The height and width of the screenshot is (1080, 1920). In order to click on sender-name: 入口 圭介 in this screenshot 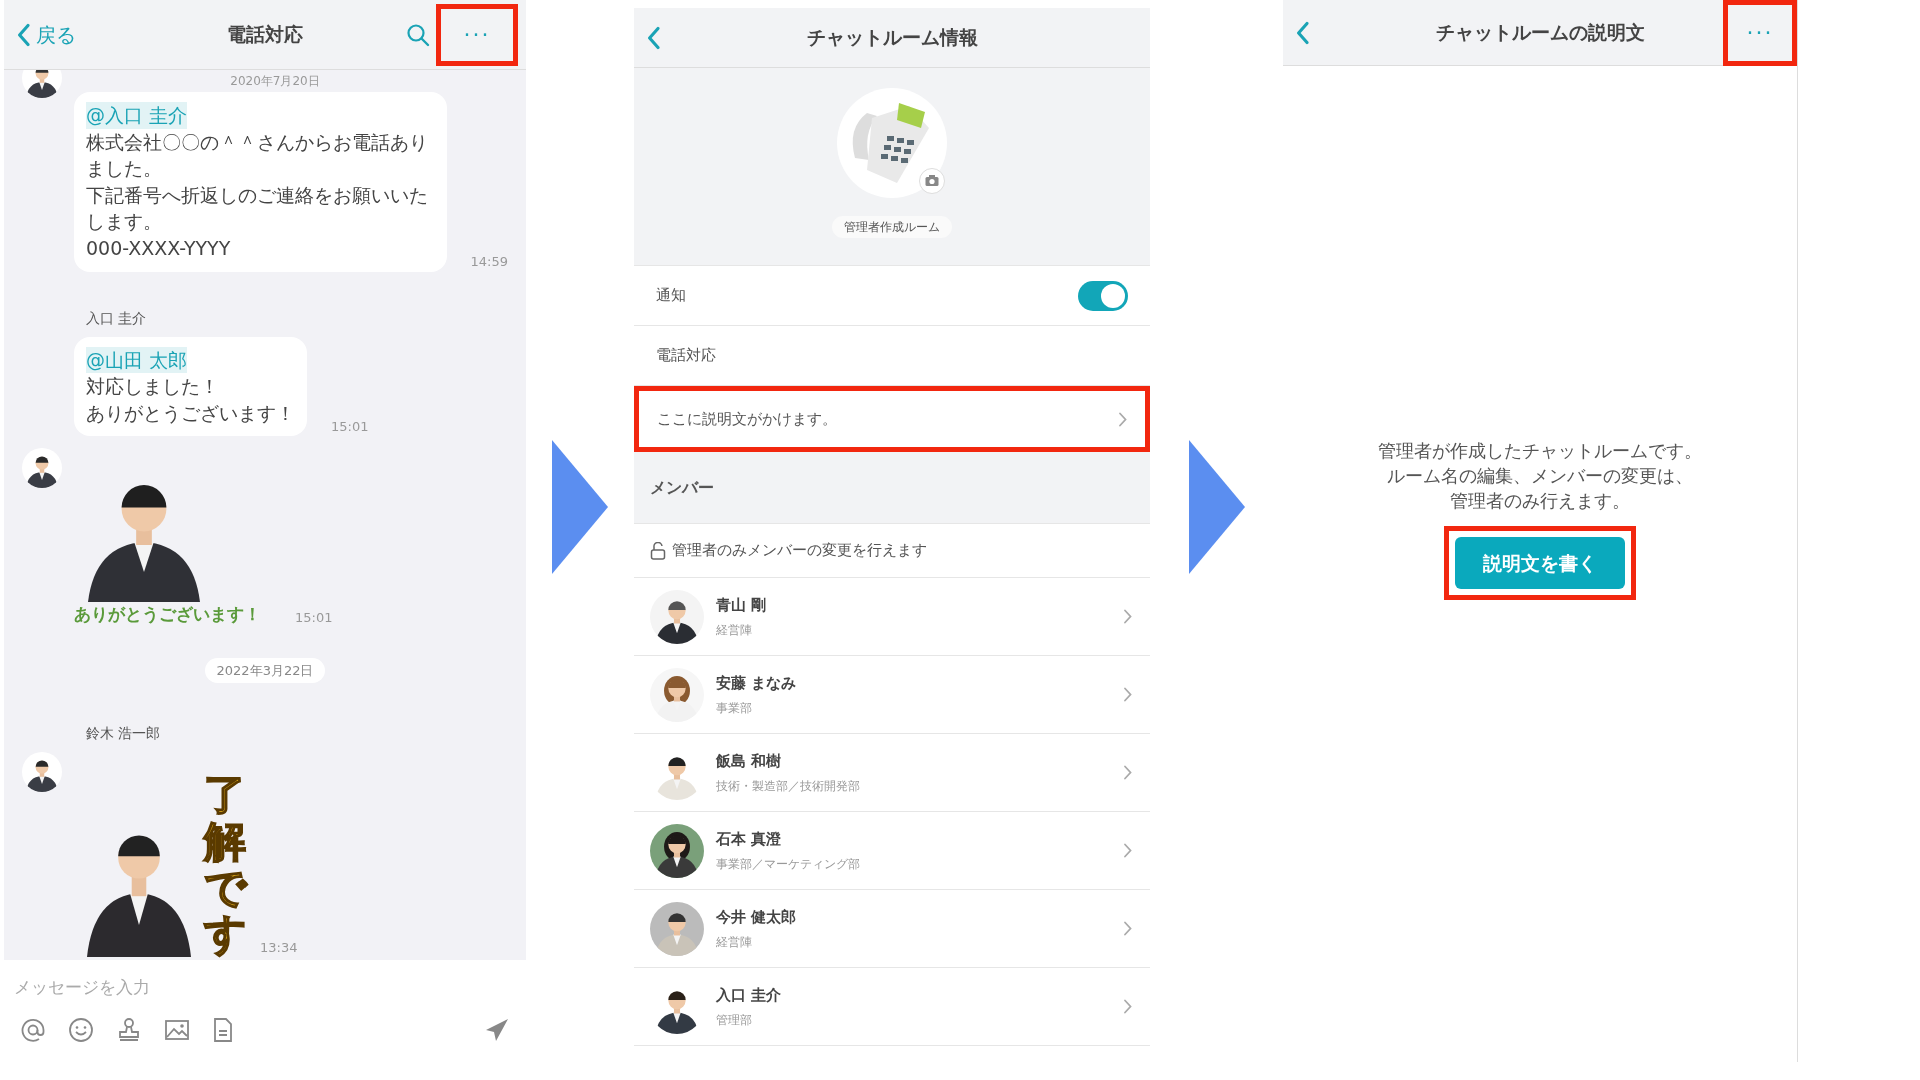, I will do `click(117, 318)`.